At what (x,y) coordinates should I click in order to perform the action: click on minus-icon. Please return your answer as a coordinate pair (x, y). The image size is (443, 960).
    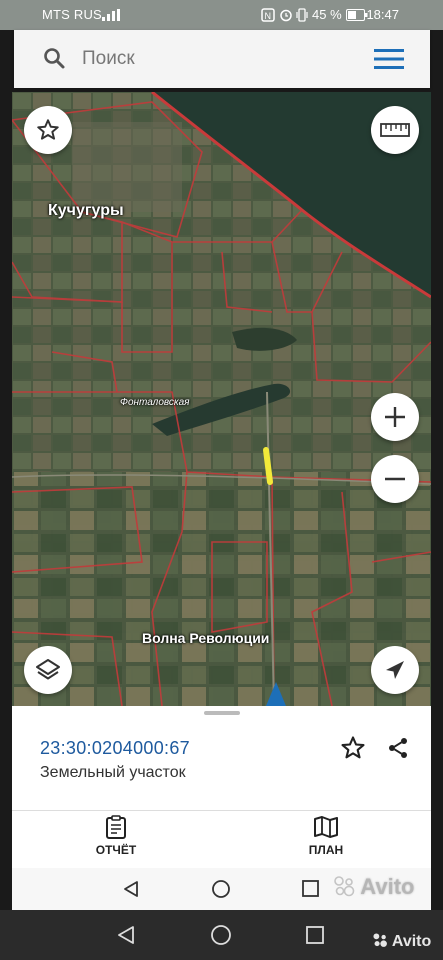
    Looking at the image, I should click on (395, 479).